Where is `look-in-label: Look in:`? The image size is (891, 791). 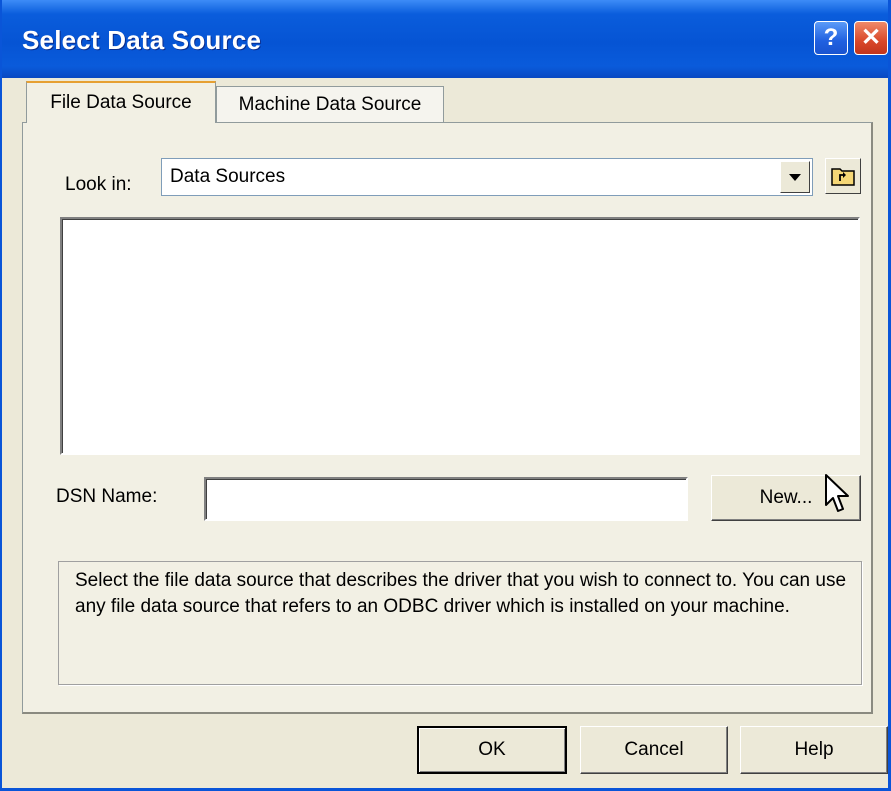
look-in-label: Look in: is located at coordinates (98, 184).